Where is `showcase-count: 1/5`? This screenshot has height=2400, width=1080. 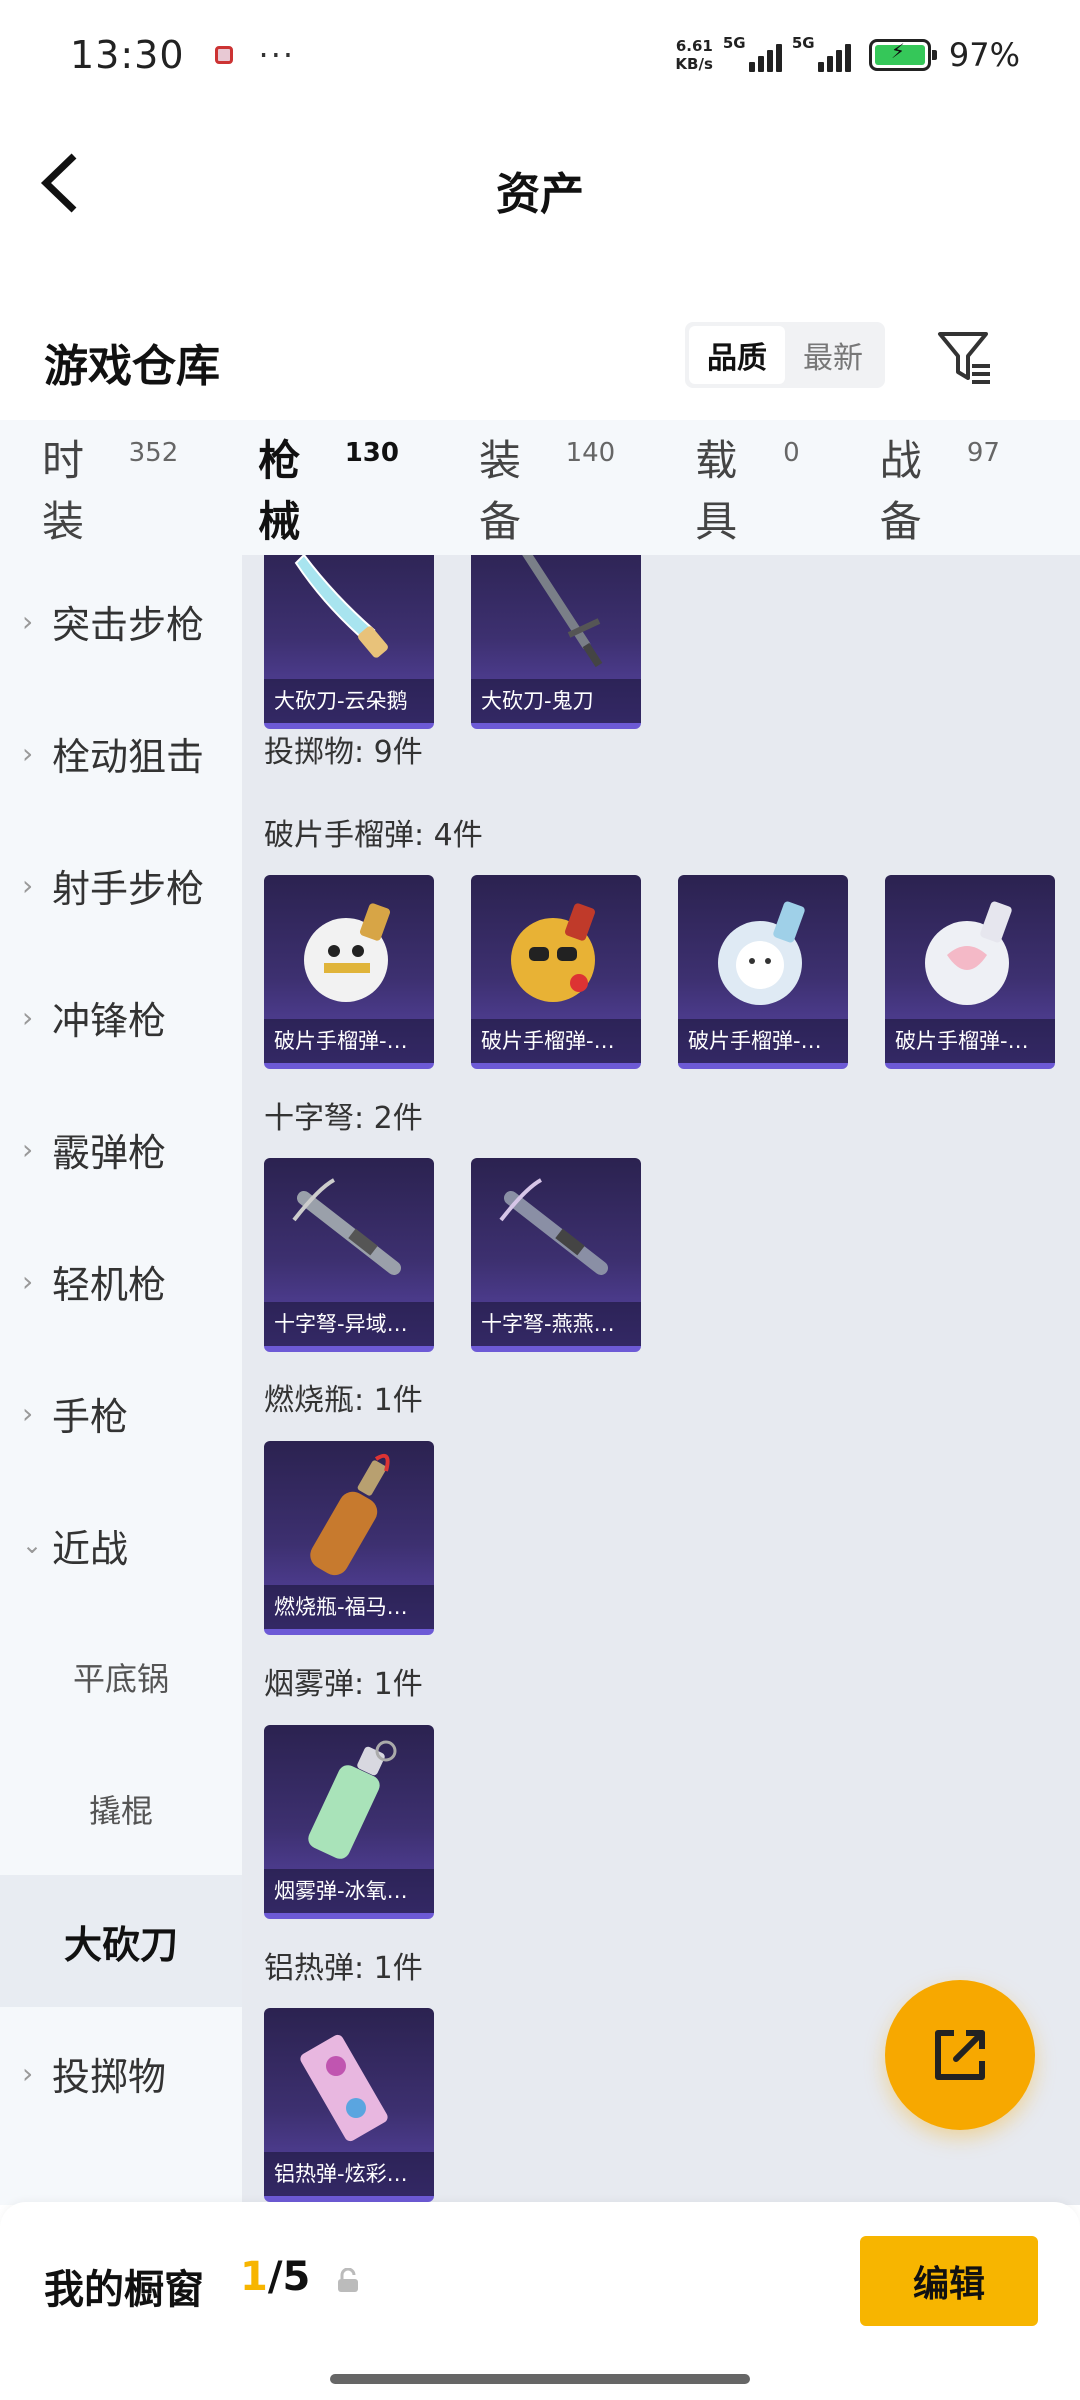
showcase-count: 1/5 is located at coordinates (275, 2277).